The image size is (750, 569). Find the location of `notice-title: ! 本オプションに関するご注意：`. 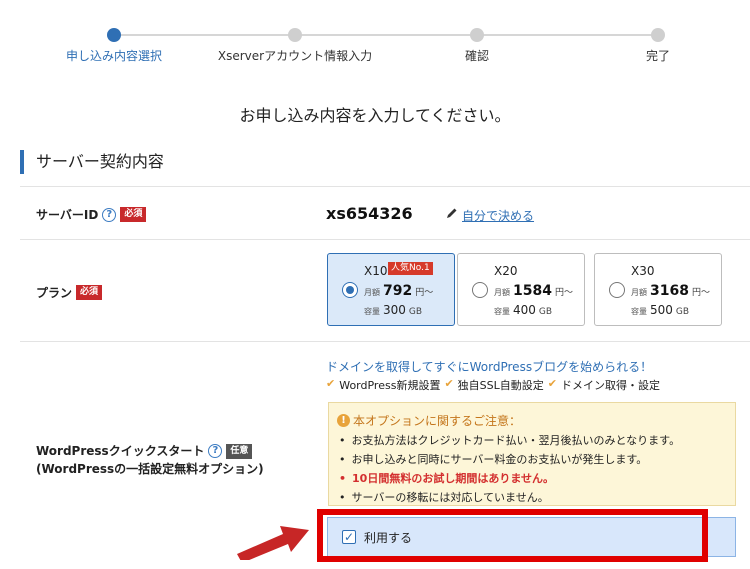

notice-title: ! 本オプションに関するご注意： is located at coordinates (429, 420).